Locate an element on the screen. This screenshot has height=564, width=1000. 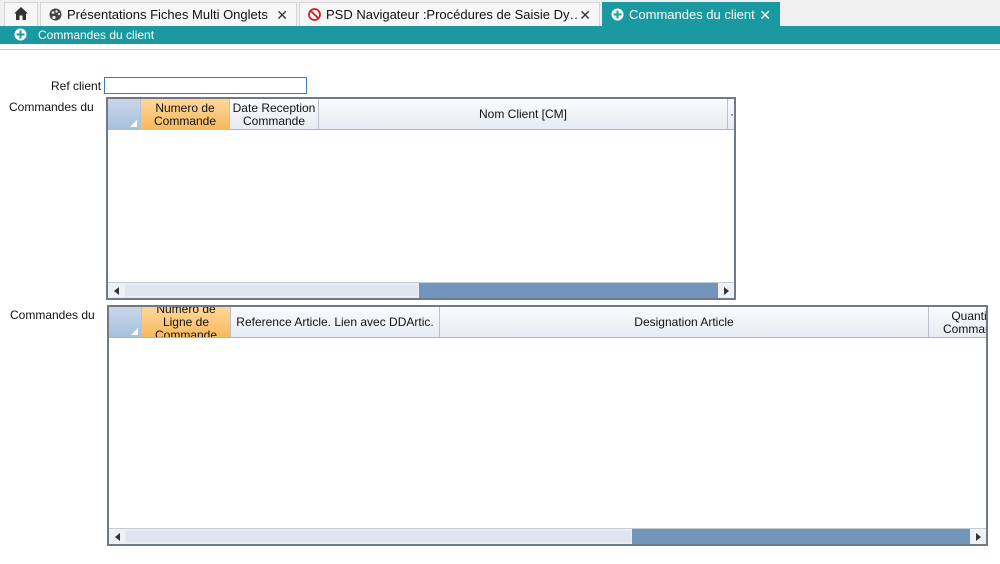
column-header: Nom Client [CM] is located at coordinates (523, 114).